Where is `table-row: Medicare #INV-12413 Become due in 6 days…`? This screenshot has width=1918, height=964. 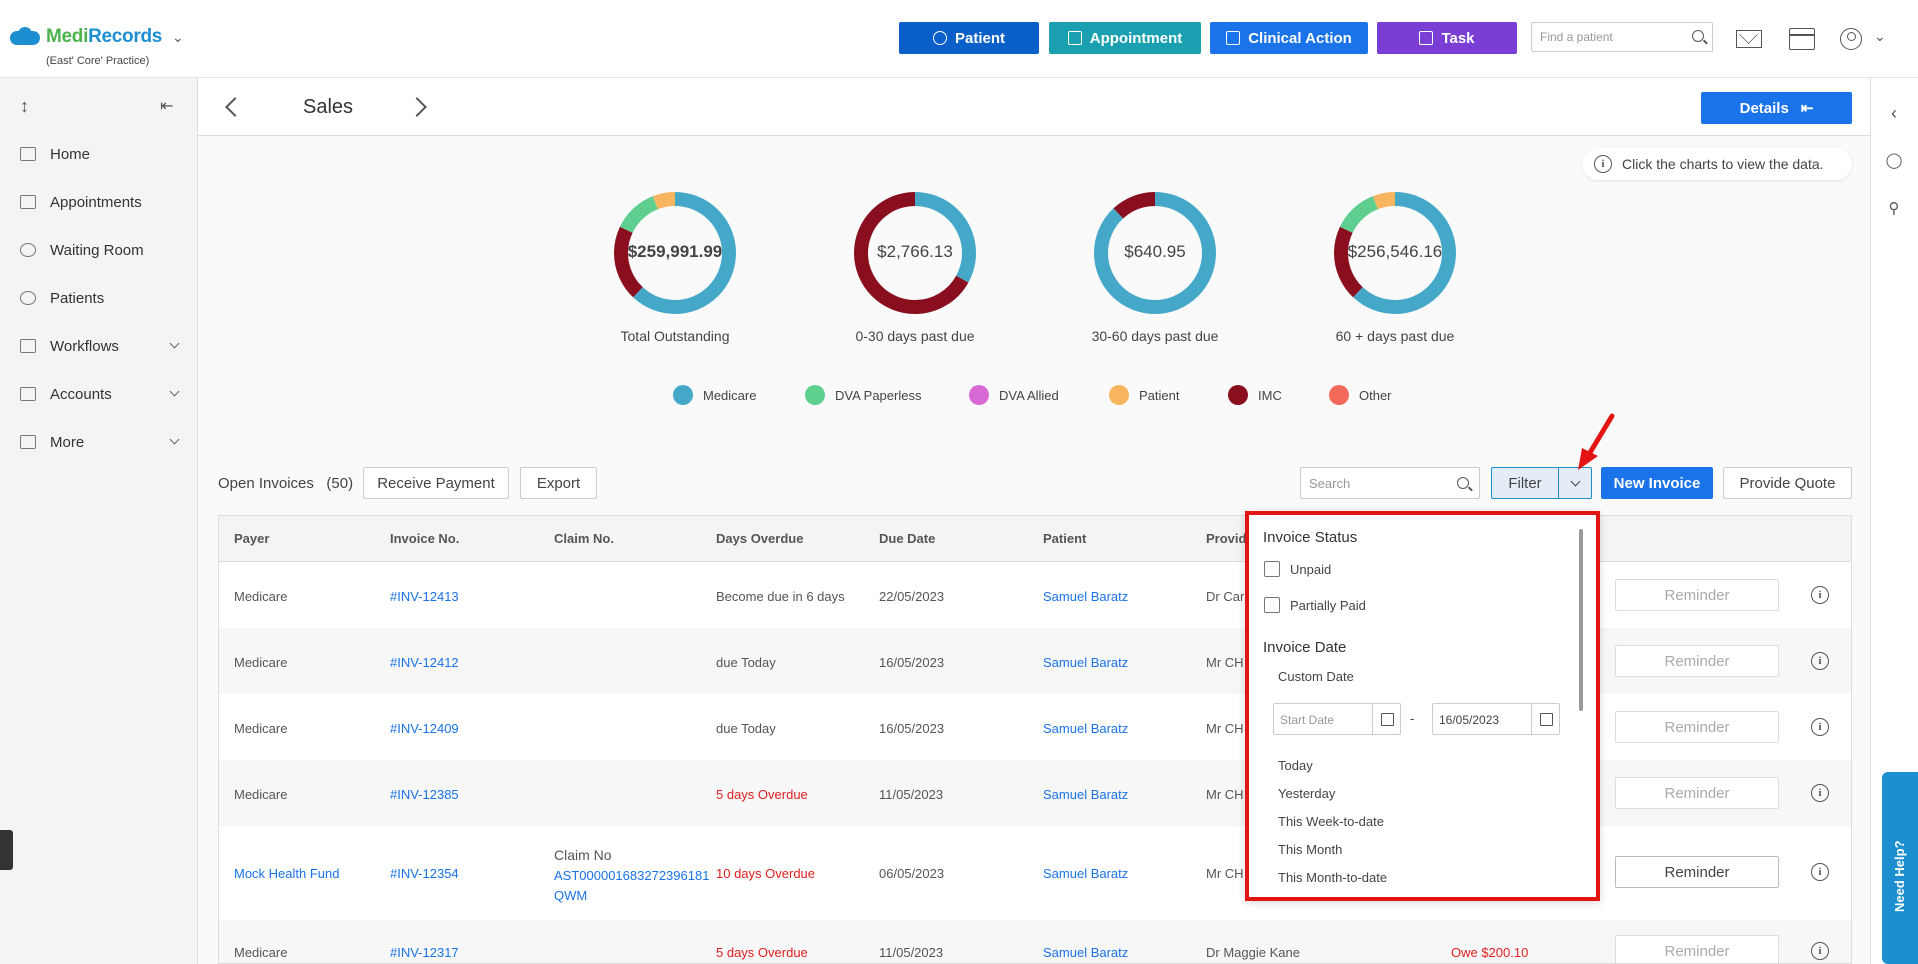 table-row: Medicare #INV-12413 Become due in 6 days… is located at coordinates (1035, 595).